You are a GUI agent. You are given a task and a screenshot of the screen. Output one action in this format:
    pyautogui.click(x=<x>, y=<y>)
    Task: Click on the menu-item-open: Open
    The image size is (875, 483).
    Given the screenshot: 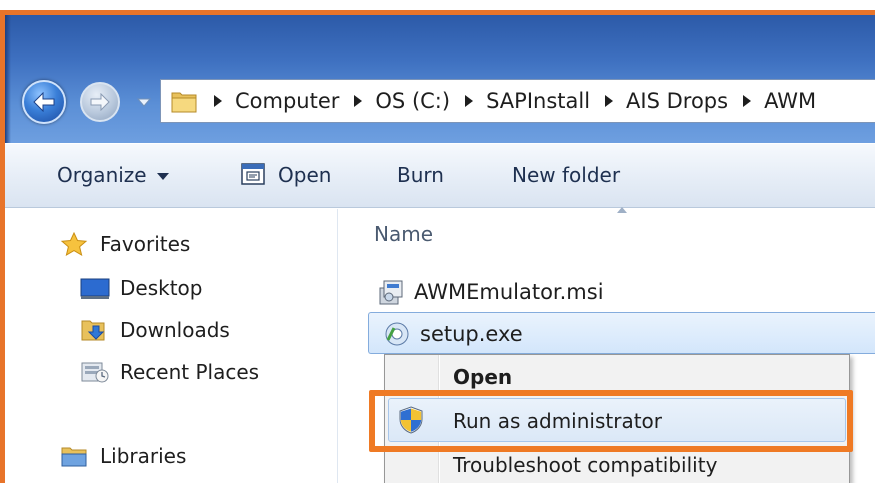 What is the action you would take?
    pyautogui.click(x=482, y=377)
    